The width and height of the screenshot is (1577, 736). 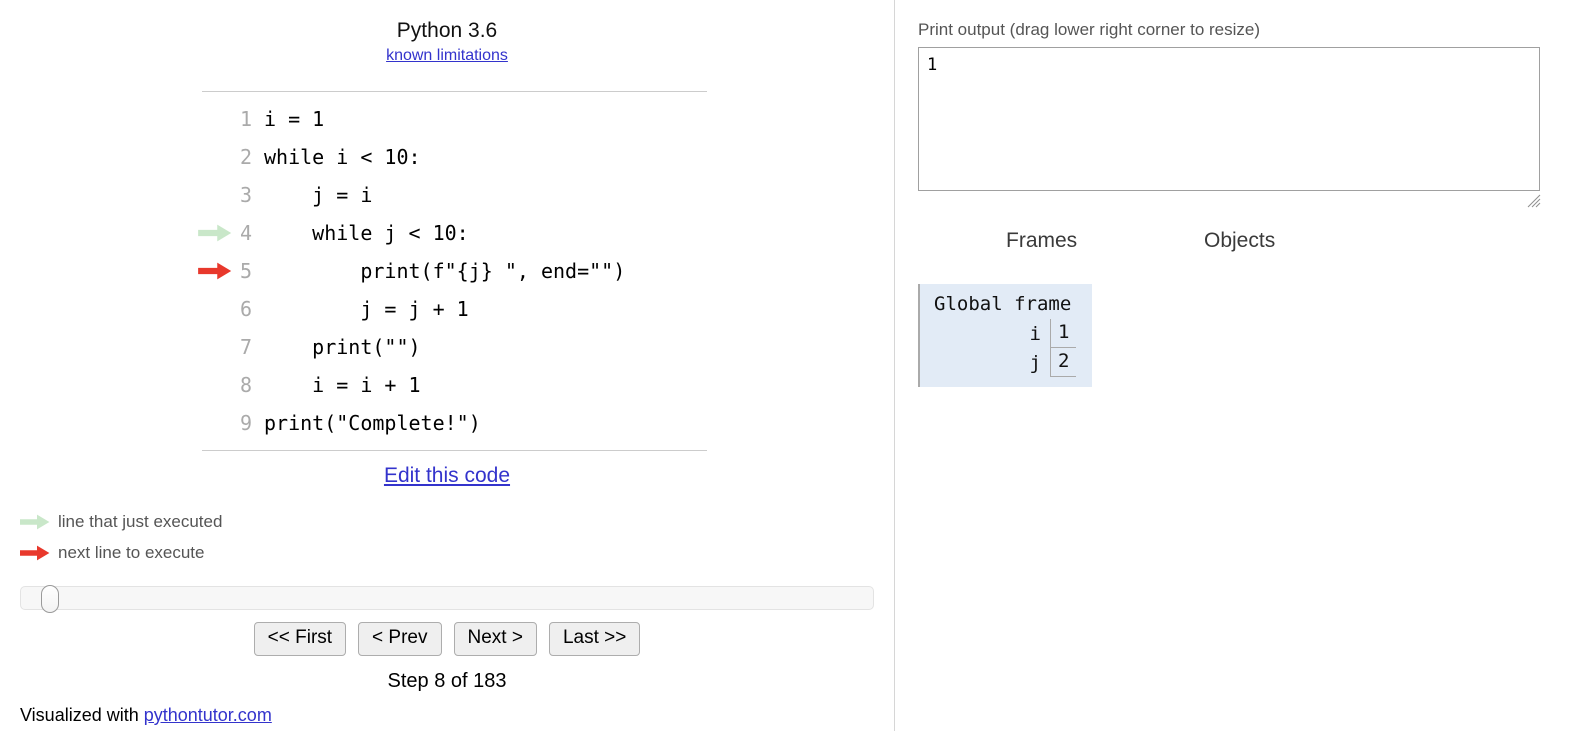 I want to click on variable-value: 1, so click(x=1063, y=333).